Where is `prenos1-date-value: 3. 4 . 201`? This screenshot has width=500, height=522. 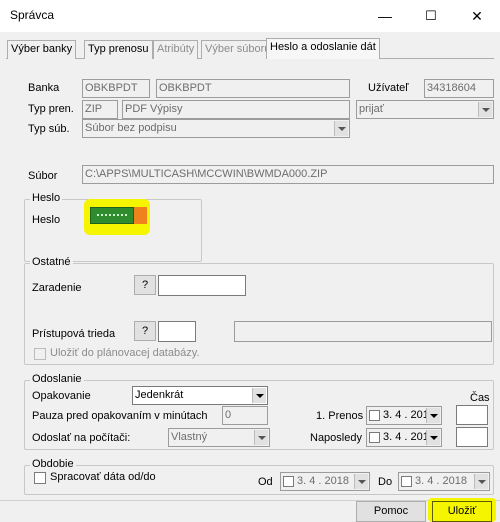
prenos1-date-value: 3. 4 . 201 is located at coordinates (406, 415).